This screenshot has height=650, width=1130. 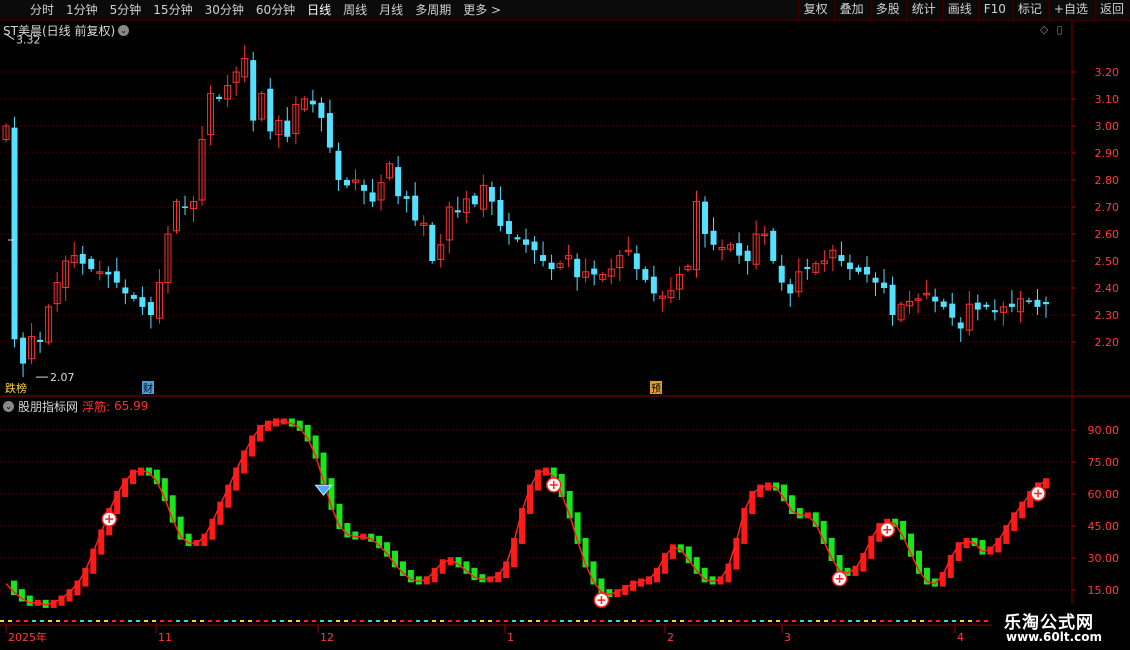 What do you see at coordinates (482, 10) in the screenshot?
I see `period-tab: 更多 >` at bounding box center [482, 10].